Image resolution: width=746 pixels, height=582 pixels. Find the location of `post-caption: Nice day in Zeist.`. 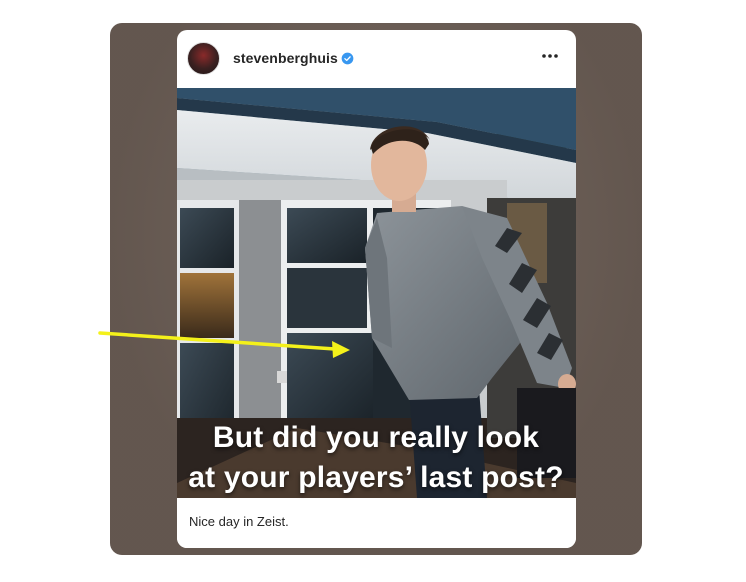

post-caption: Nice day in Zeist. is located at coordinates (239, 521).